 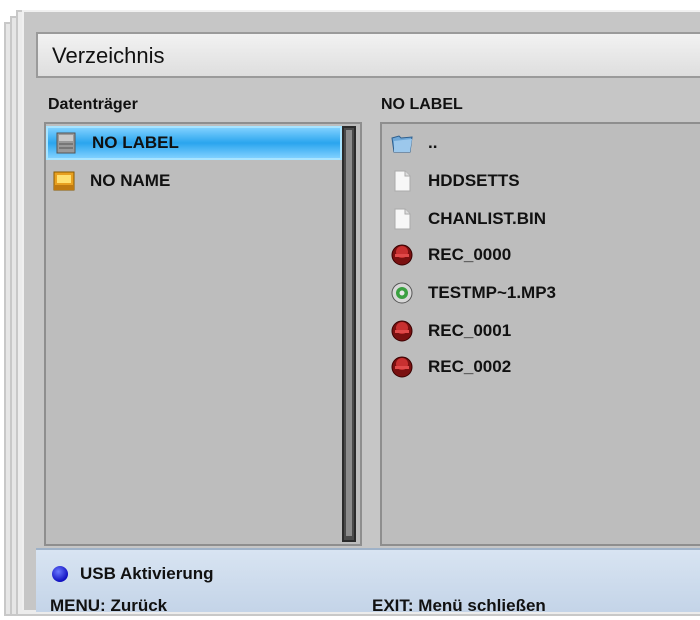 I want to click on file-item-label: CHANLIST.BIN, so click(x=487, y=218).